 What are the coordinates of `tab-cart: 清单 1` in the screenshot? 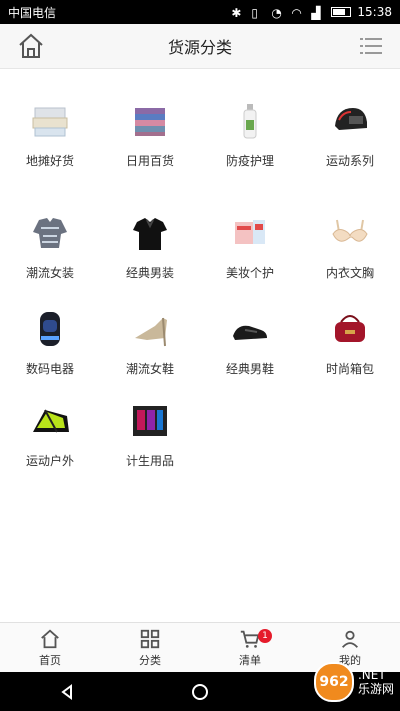 It's located at (250, 648).